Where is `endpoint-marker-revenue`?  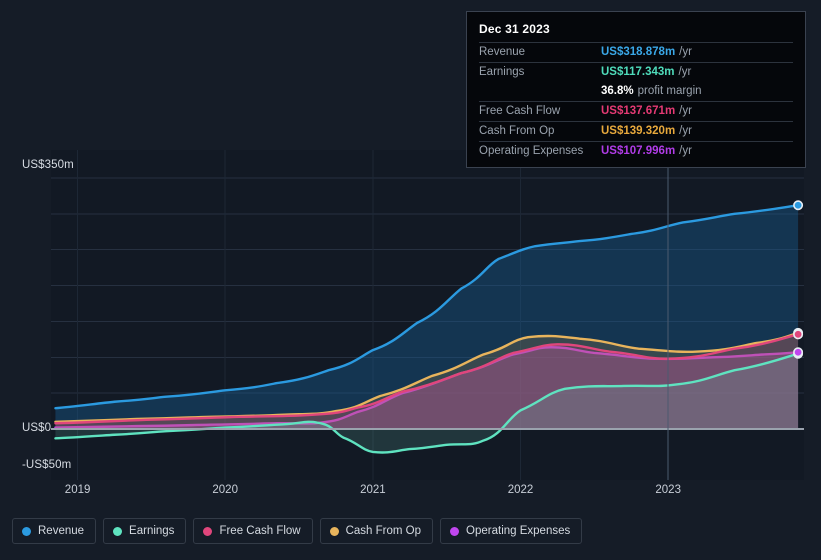 endpoint-marker-revenue is located at coordinates (798, 205).